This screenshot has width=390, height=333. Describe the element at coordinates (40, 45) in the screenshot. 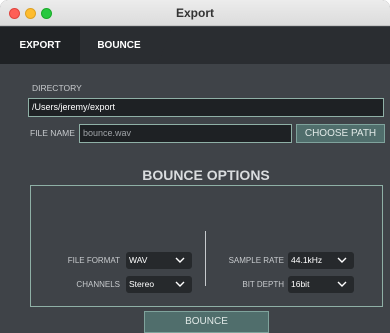

I see `tab-export: EXPORT` at that location.